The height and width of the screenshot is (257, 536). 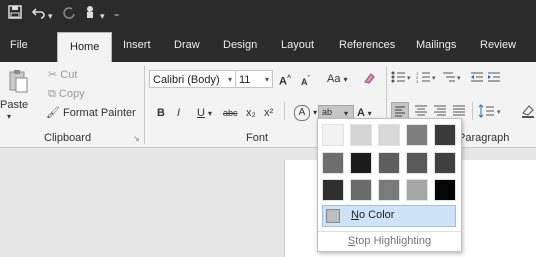 What do you see at coordinates (302, 113) in the screenshot?
I see `text-effects-icon: A` at bounding box center [302, 113].